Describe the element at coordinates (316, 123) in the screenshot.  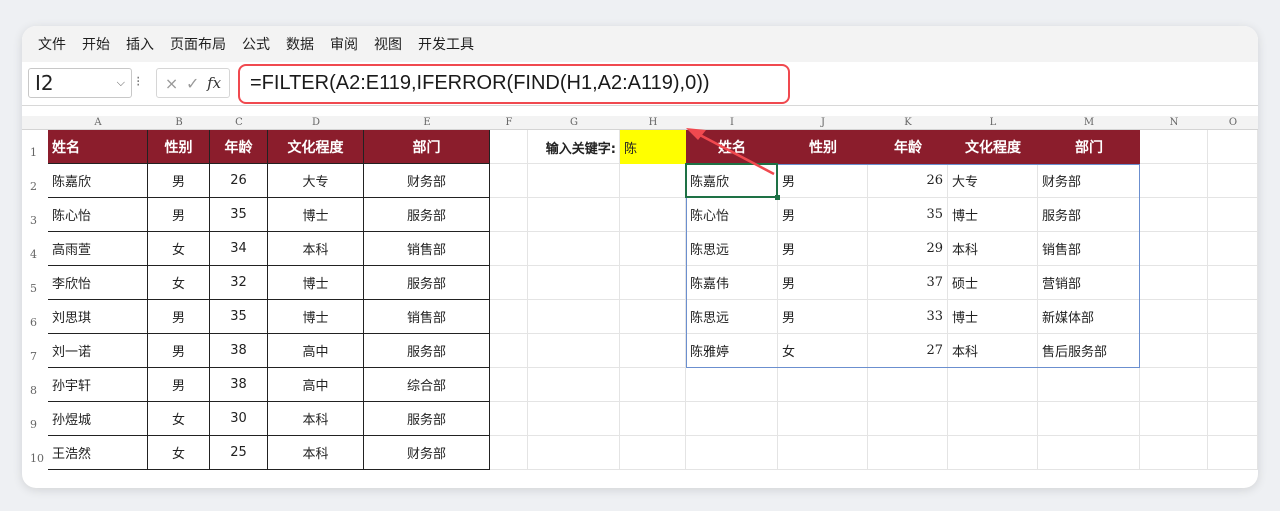
I see `column-header-d: D` at that location.